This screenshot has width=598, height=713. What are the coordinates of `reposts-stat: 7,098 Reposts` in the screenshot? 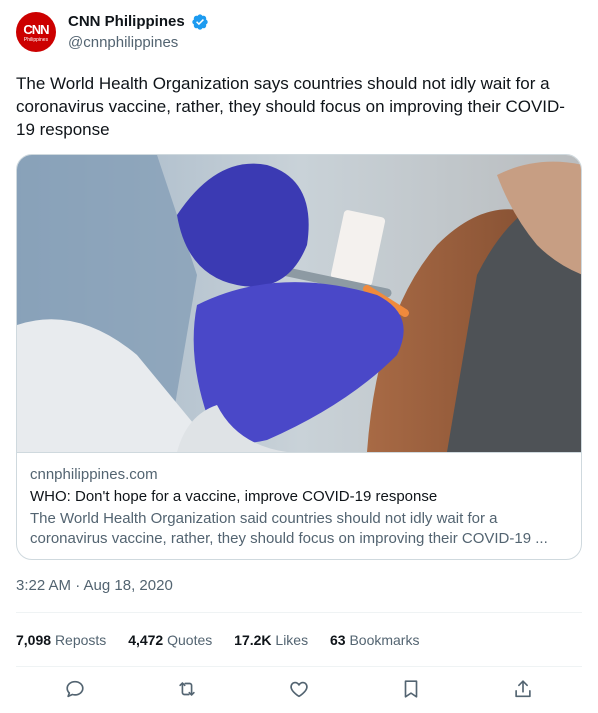 It's located at (61, 640).